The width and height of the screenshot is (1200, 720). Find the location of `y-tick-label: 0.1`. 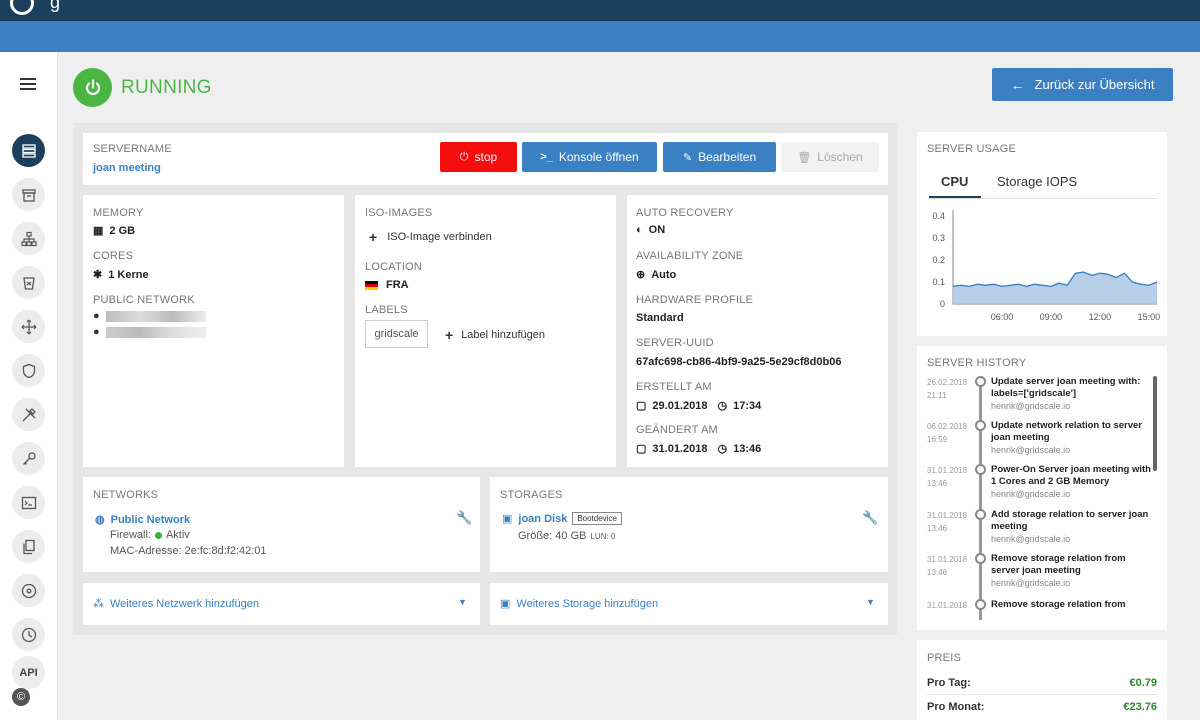

y-tick-label: 0.1 is located at coordinates (938, 282).